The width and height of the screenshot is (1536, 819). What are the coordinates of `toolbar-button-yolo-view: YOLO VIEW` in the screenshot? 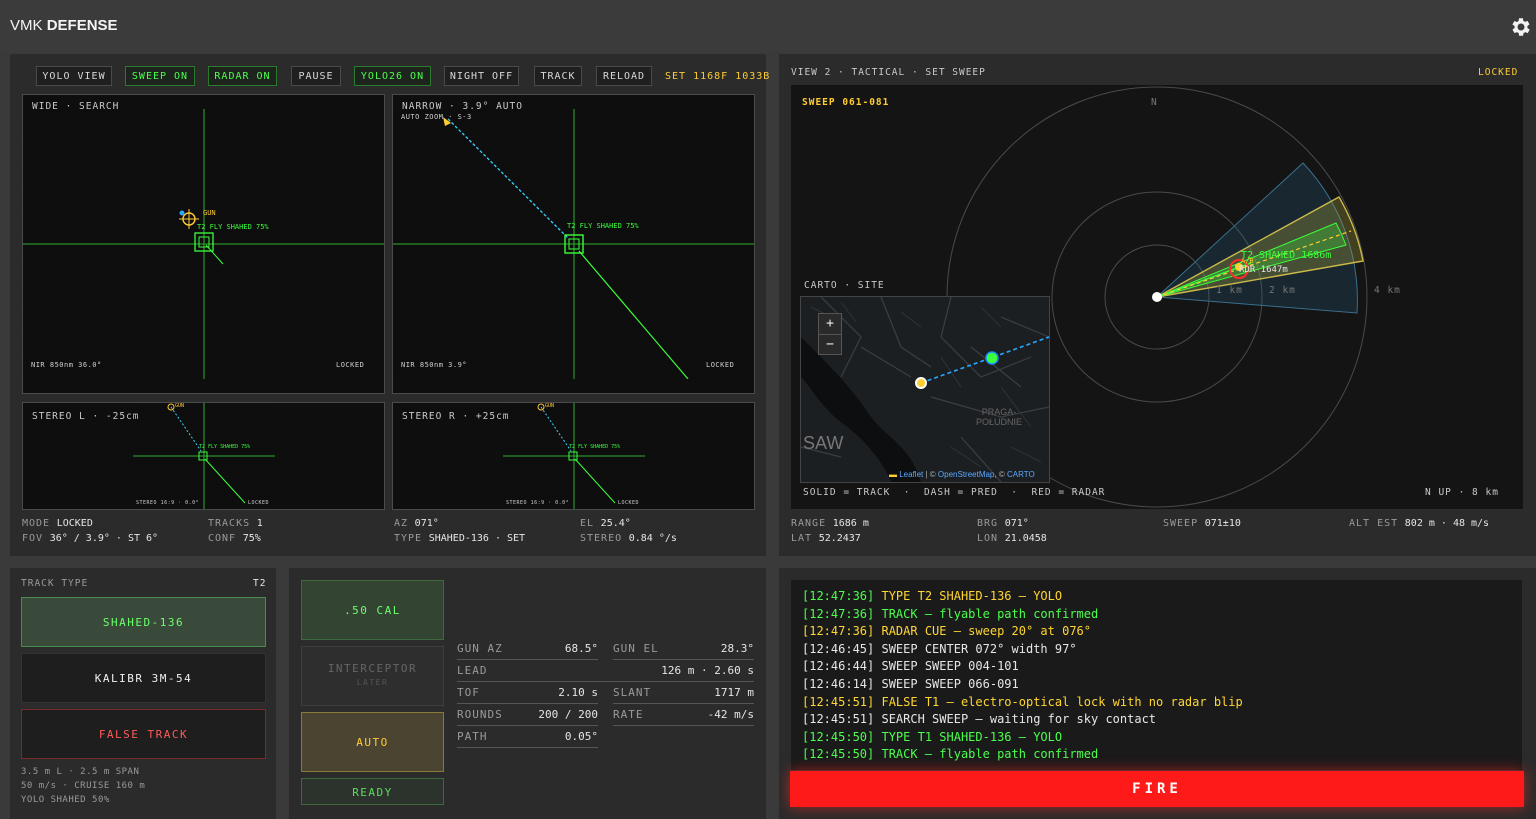 It's located at (74, 76).